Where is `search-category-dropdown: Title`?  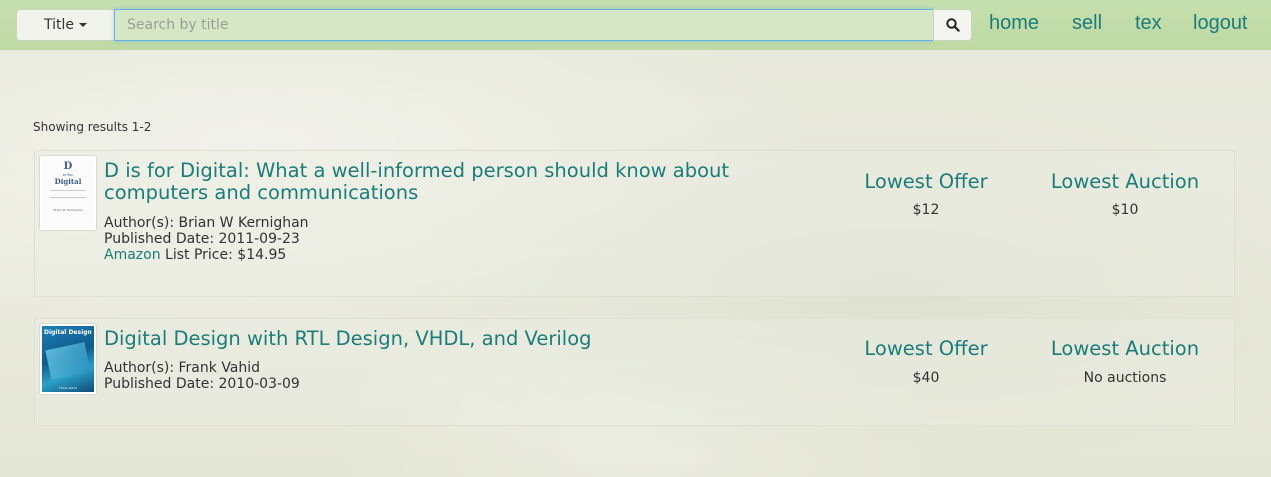
search-category-dropdown: Title is located at coordinates (65, 25).